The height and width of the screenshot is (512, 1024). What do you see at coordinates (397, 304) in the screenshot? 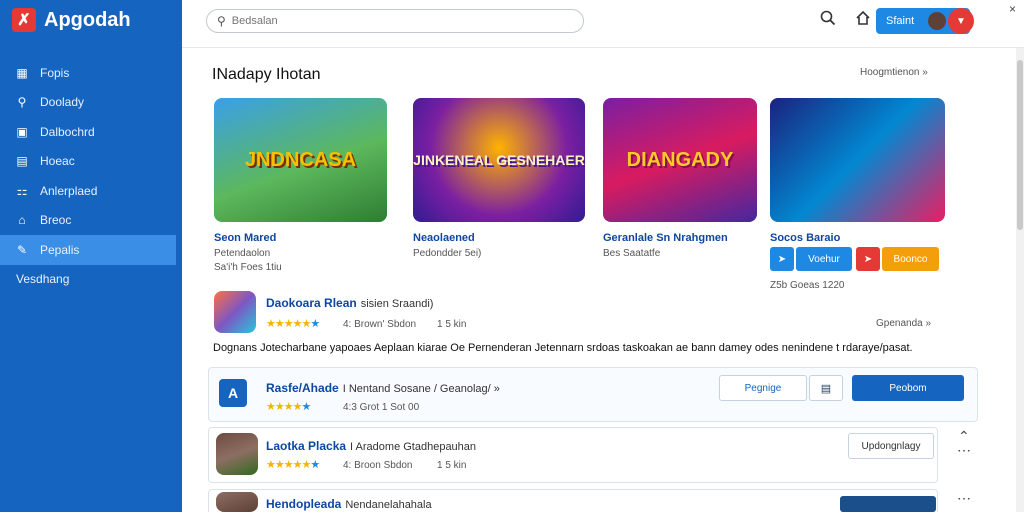
I see `list-item-subtitle: sisien Sraandi)` at bounding box center [397, 304].